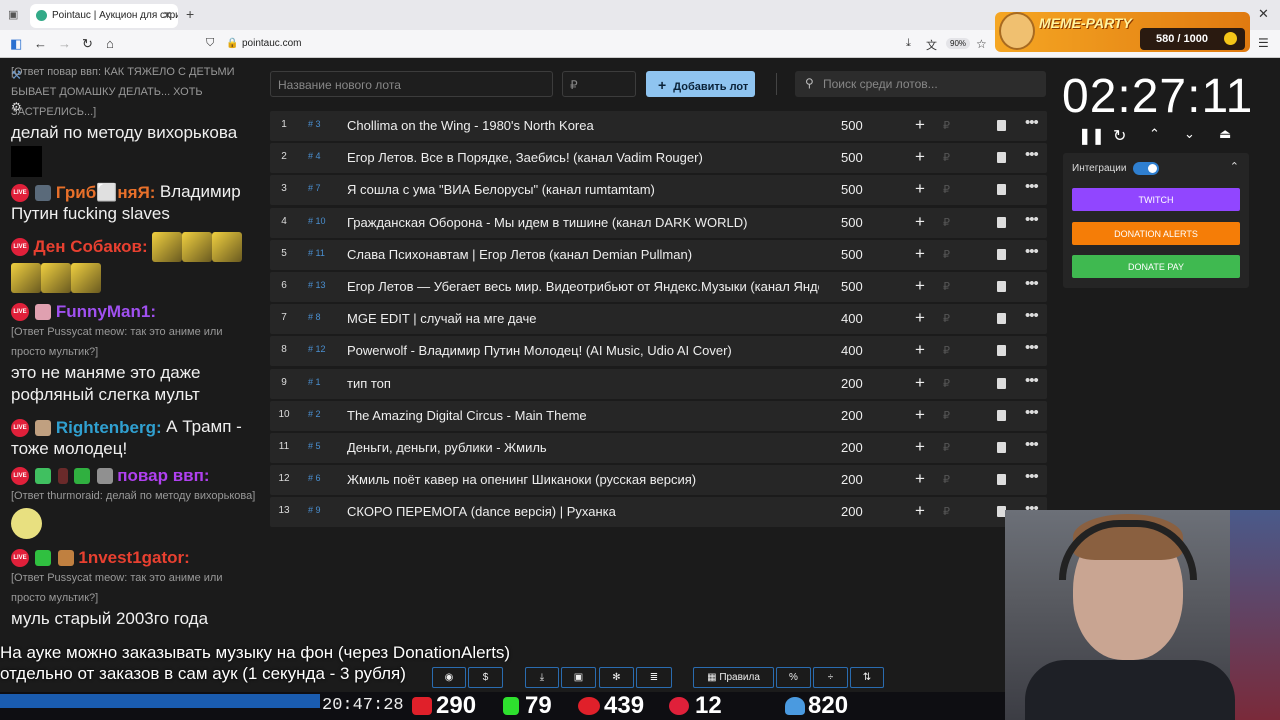 The height and width of the screenshot is (720, 1280). What do you see at coordinates (13, 14) in the screenshot?
I see `tab-overview-icon: ▣` at bounding box center [13, 14].